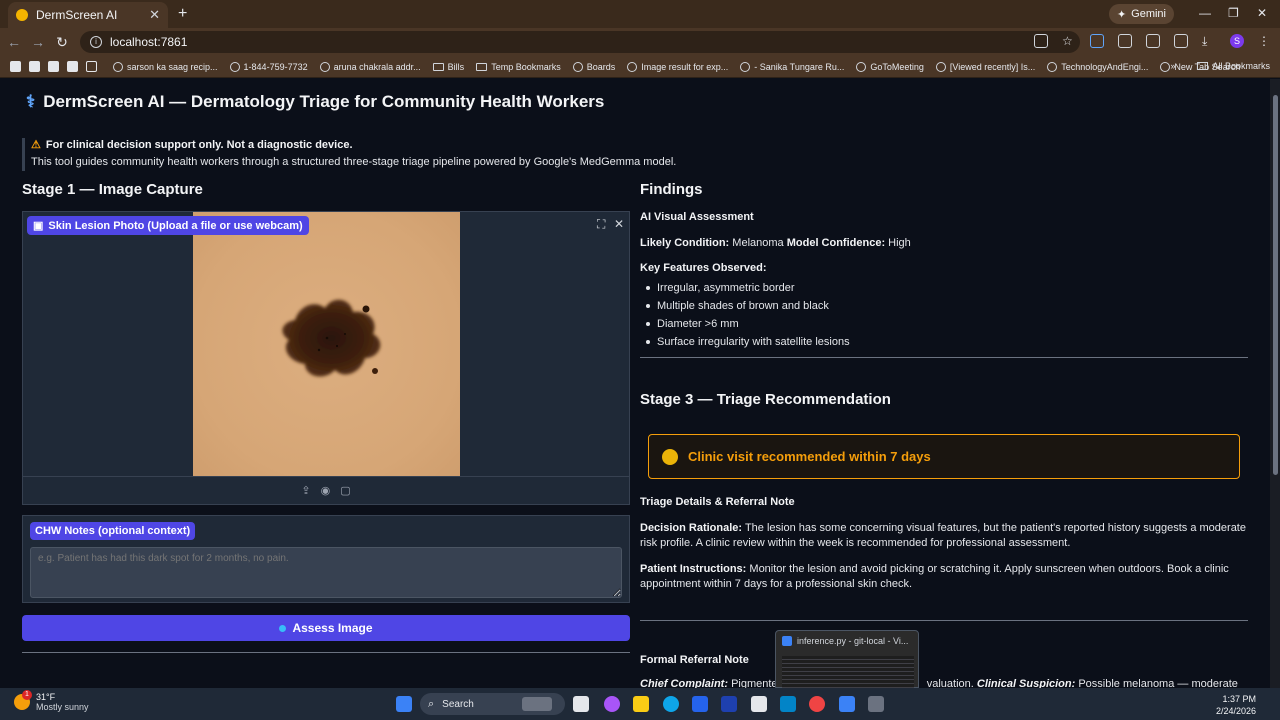  Describe the element at coordinates (283, 628) in the screenshot. I see `assess-icon` at that location.